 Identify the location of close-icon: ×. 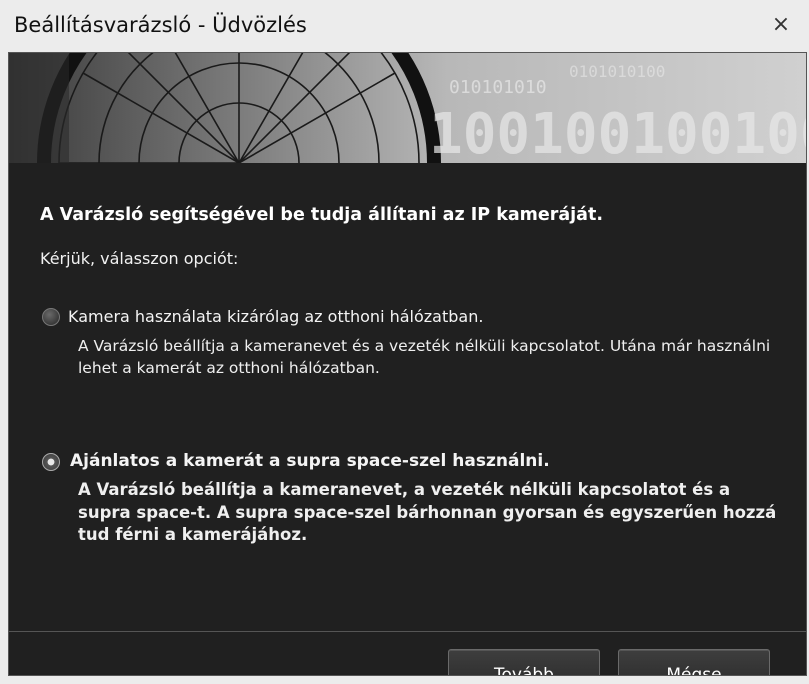
(781, 24).